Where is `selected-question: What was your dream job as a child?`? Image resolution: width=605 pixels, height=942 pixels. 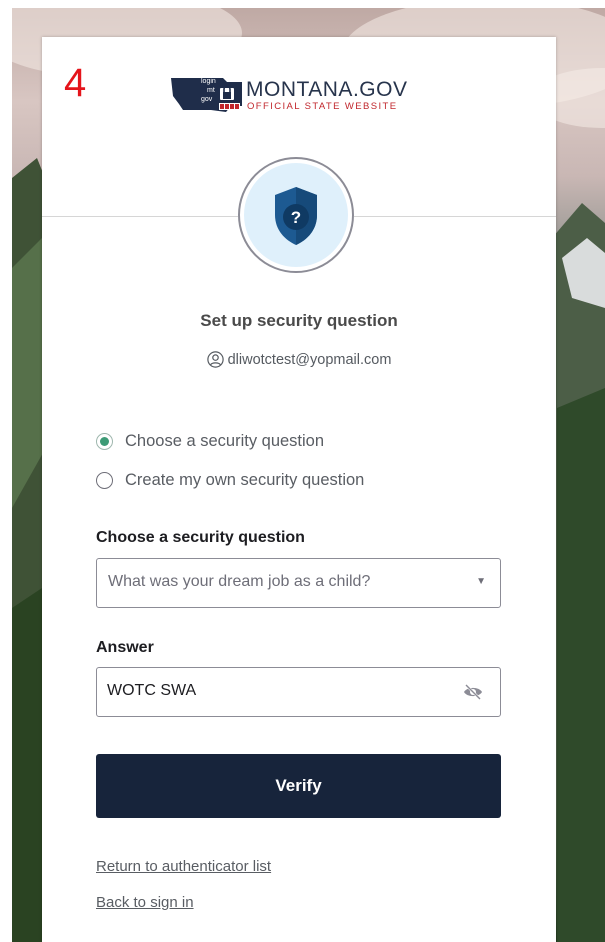
selected-question: What was your dream job as a child? is located at coordinates (239, 581).